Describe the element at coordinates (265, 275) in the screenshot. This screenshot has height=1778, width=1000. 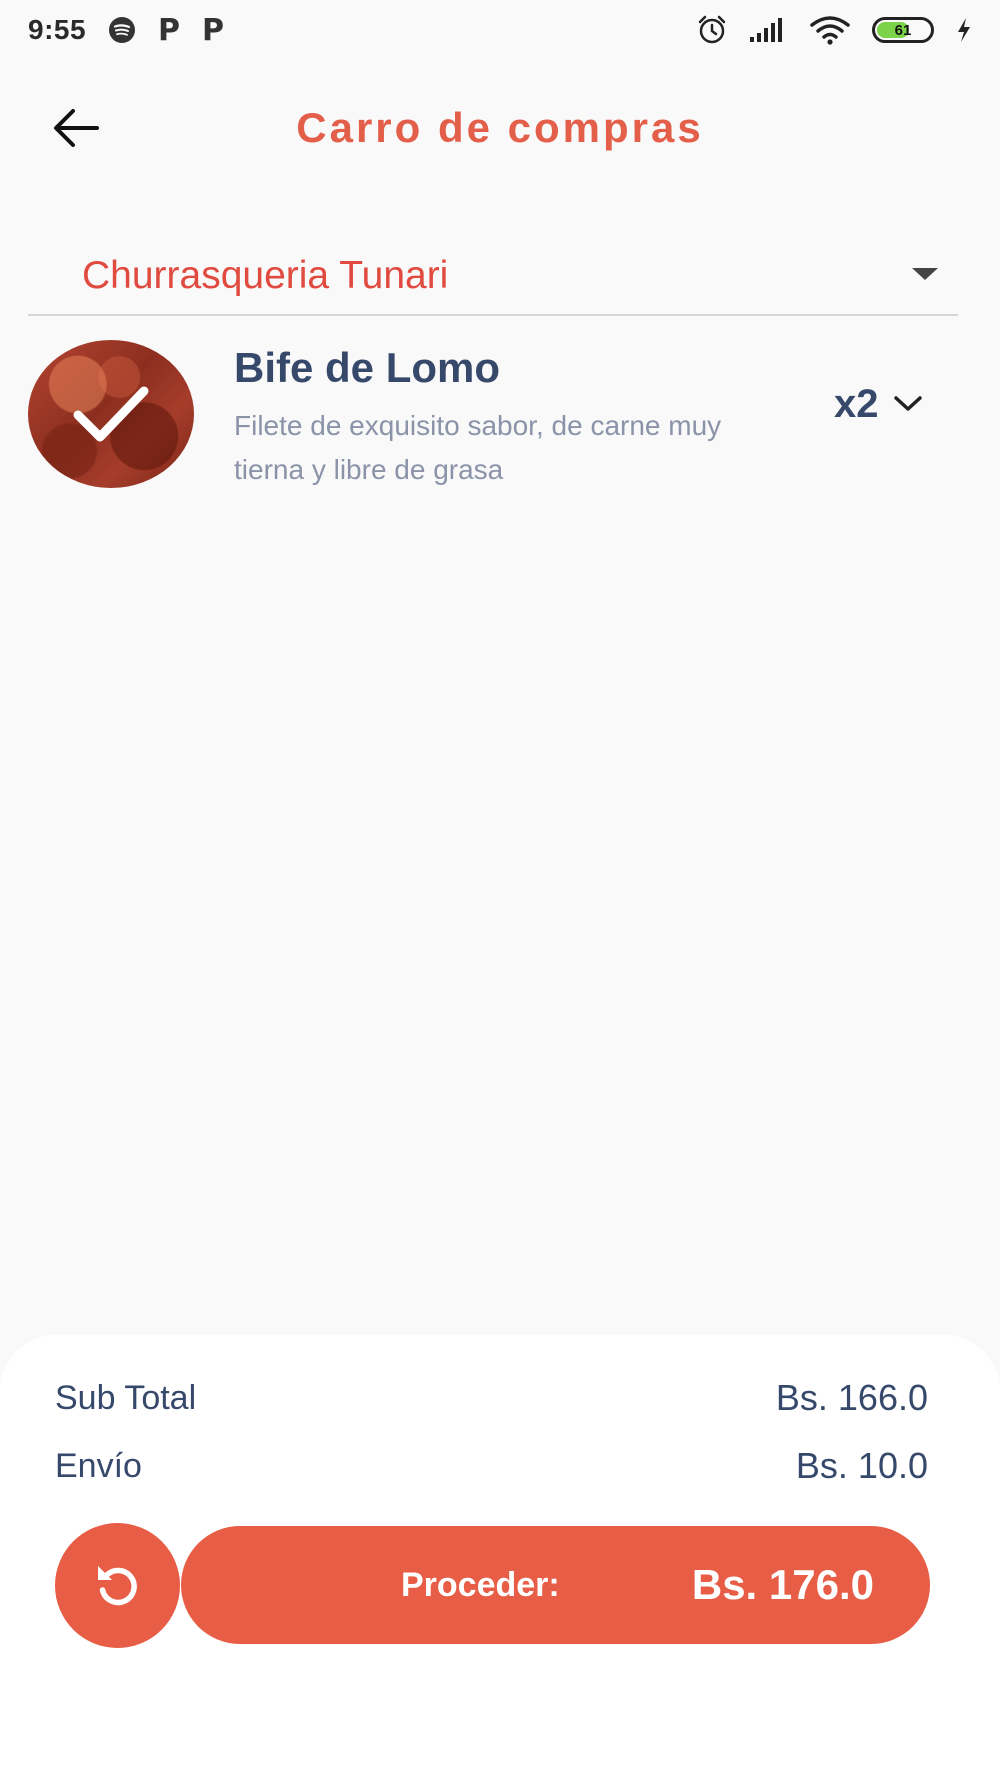
I see `restaurant-select-value: Churrasqueria Tunari` at that location.